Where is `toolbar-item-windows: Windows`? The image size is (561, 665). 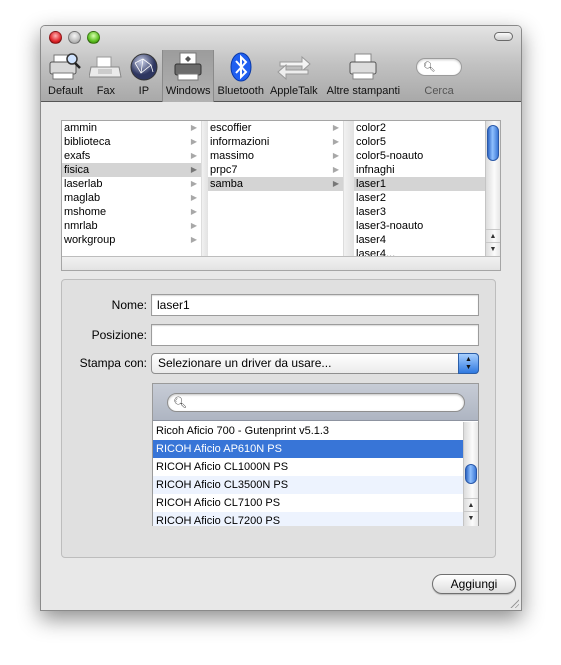
toolbar-item-windows: Windows is located at coordinates (188, 76).